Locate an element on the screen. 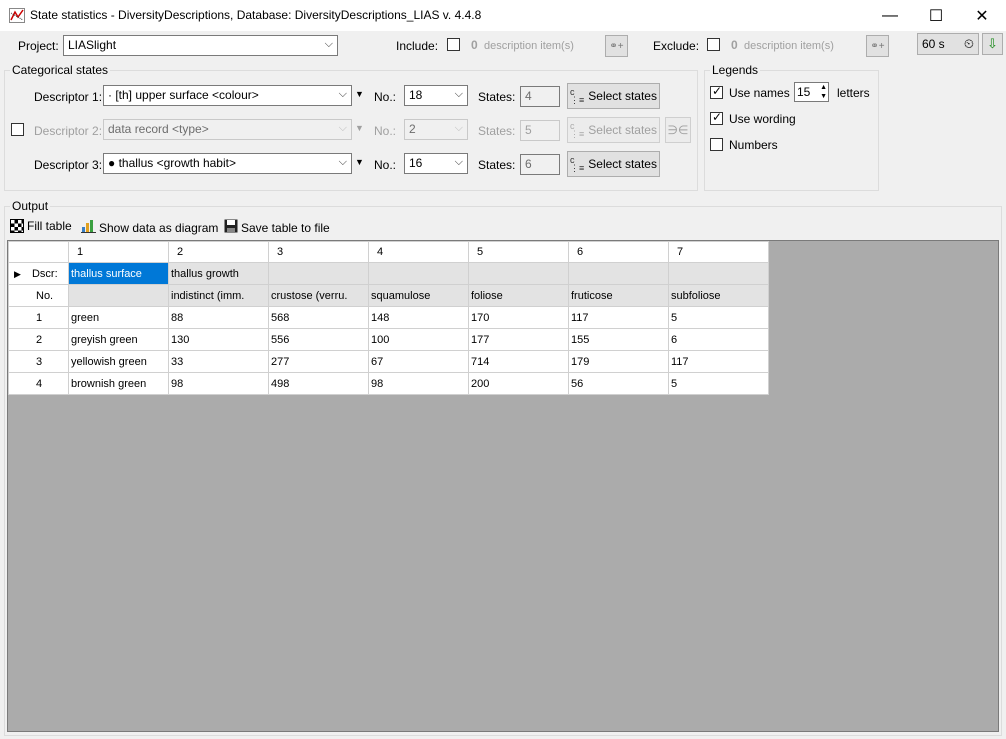 Image resolution: width=1006 pixels, height=739 pixels. table-cell: thallus surface is located at coordinates (118, 273).